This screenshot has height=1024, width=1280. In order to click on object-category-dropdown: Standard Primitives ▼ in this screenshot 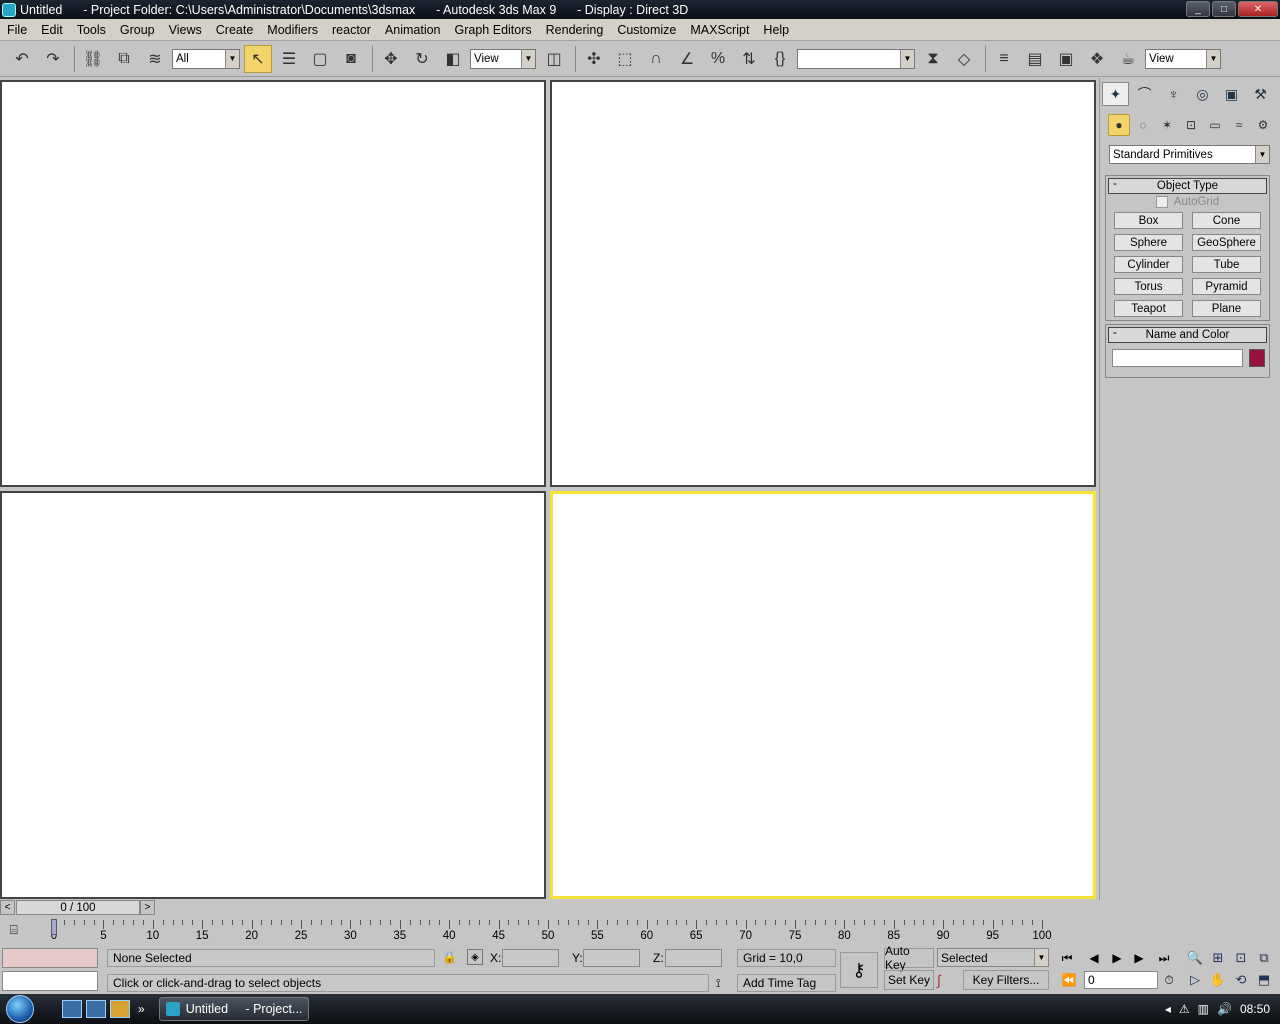, I will do `click(1189, 154)`.